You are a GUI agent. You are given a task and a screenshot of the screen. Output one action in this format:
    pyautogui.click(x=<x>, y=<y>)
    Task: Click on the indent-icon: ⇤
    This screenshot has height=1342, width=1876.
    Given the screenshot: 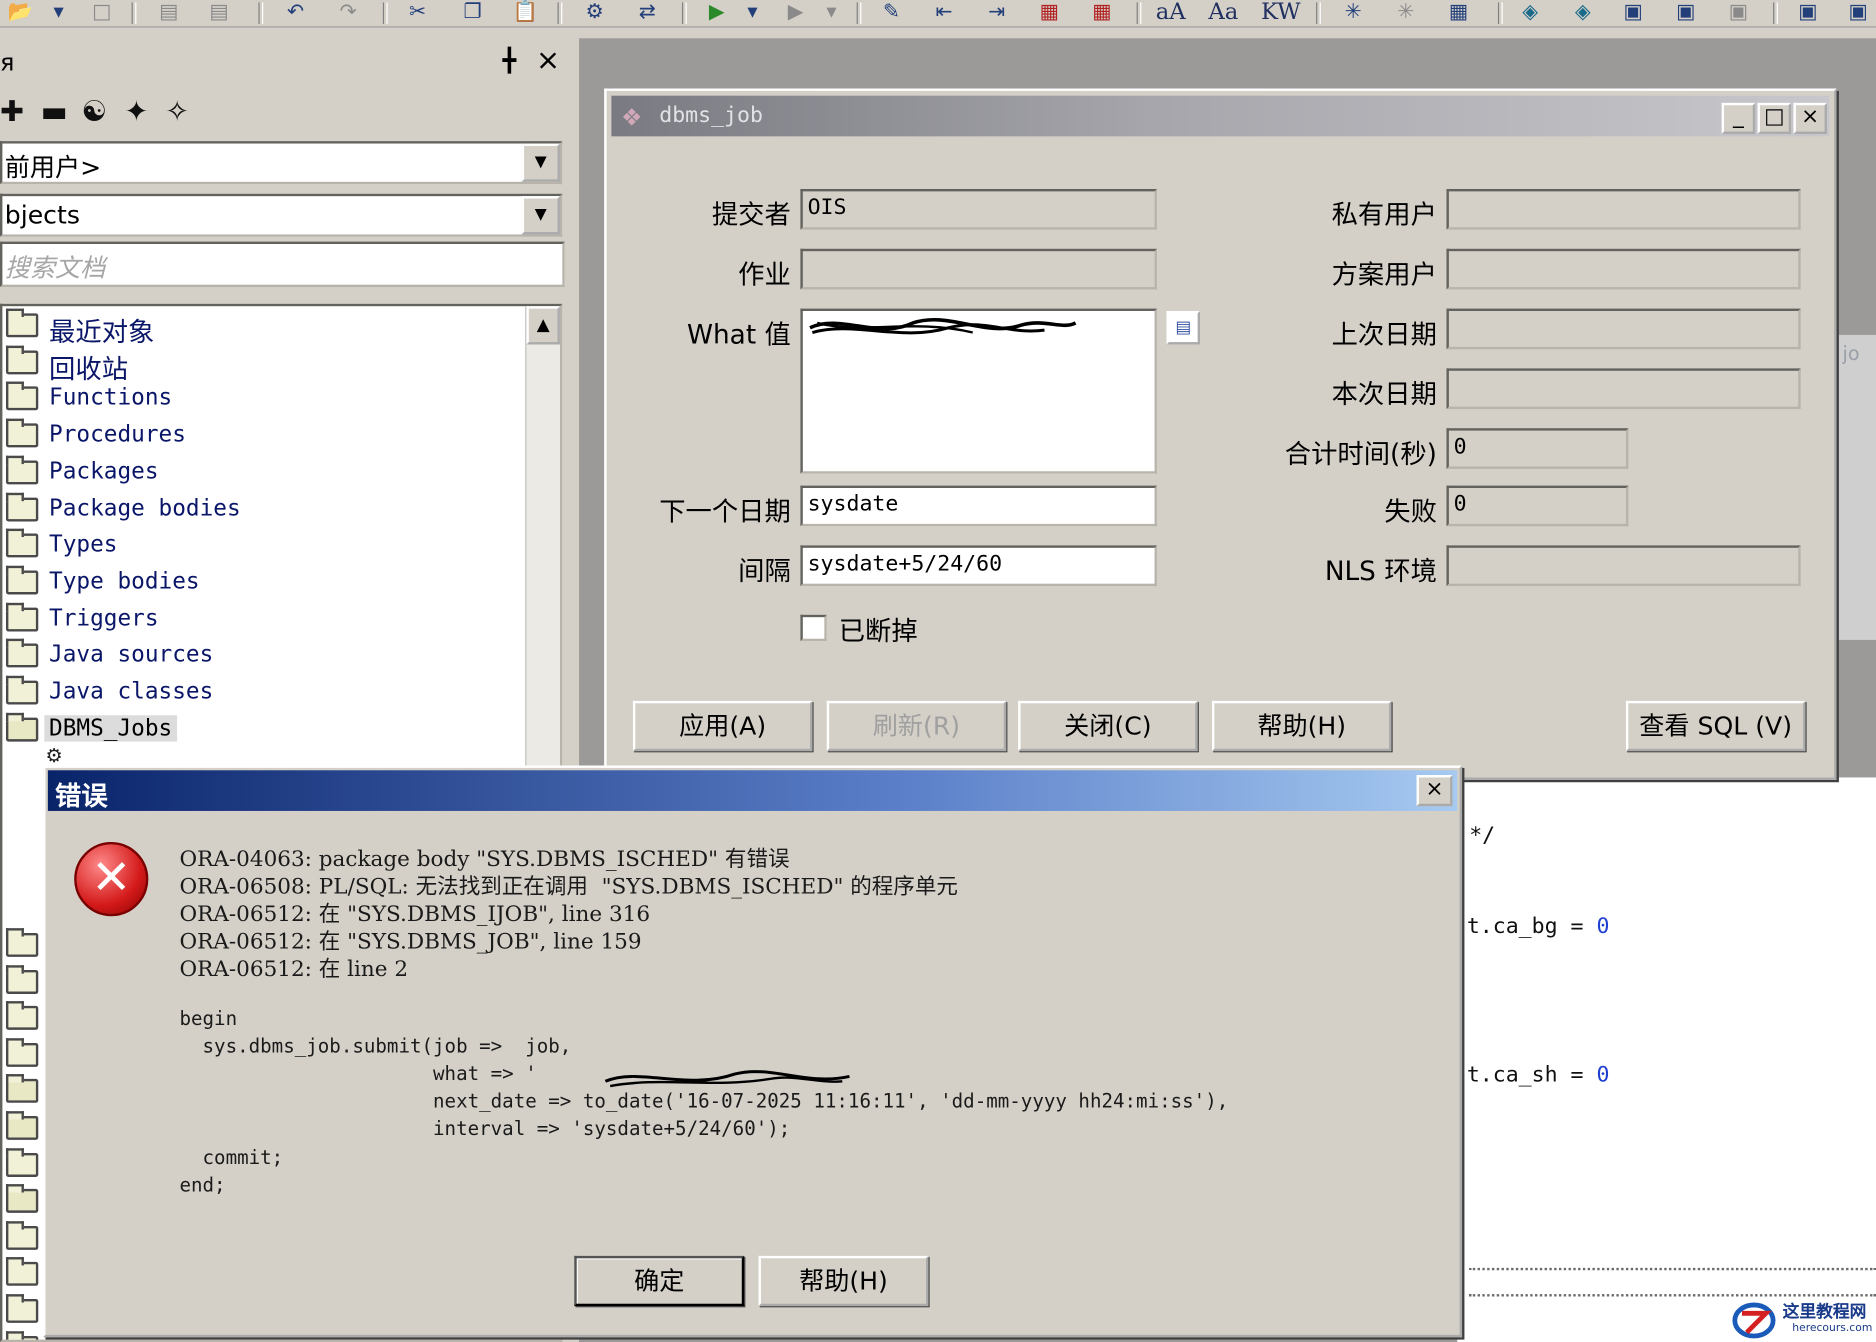 What is the action you would take?
    pyautogui.click(x=943, y=12)
    